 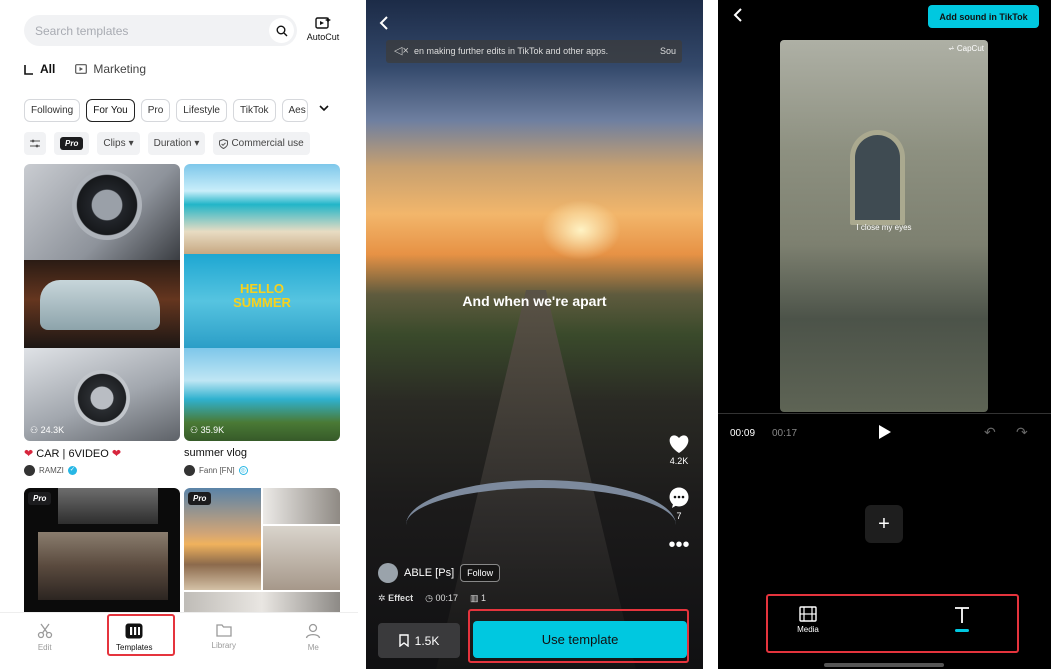 I want to click on notice-tail: Sou, so click(x=667, y=51).